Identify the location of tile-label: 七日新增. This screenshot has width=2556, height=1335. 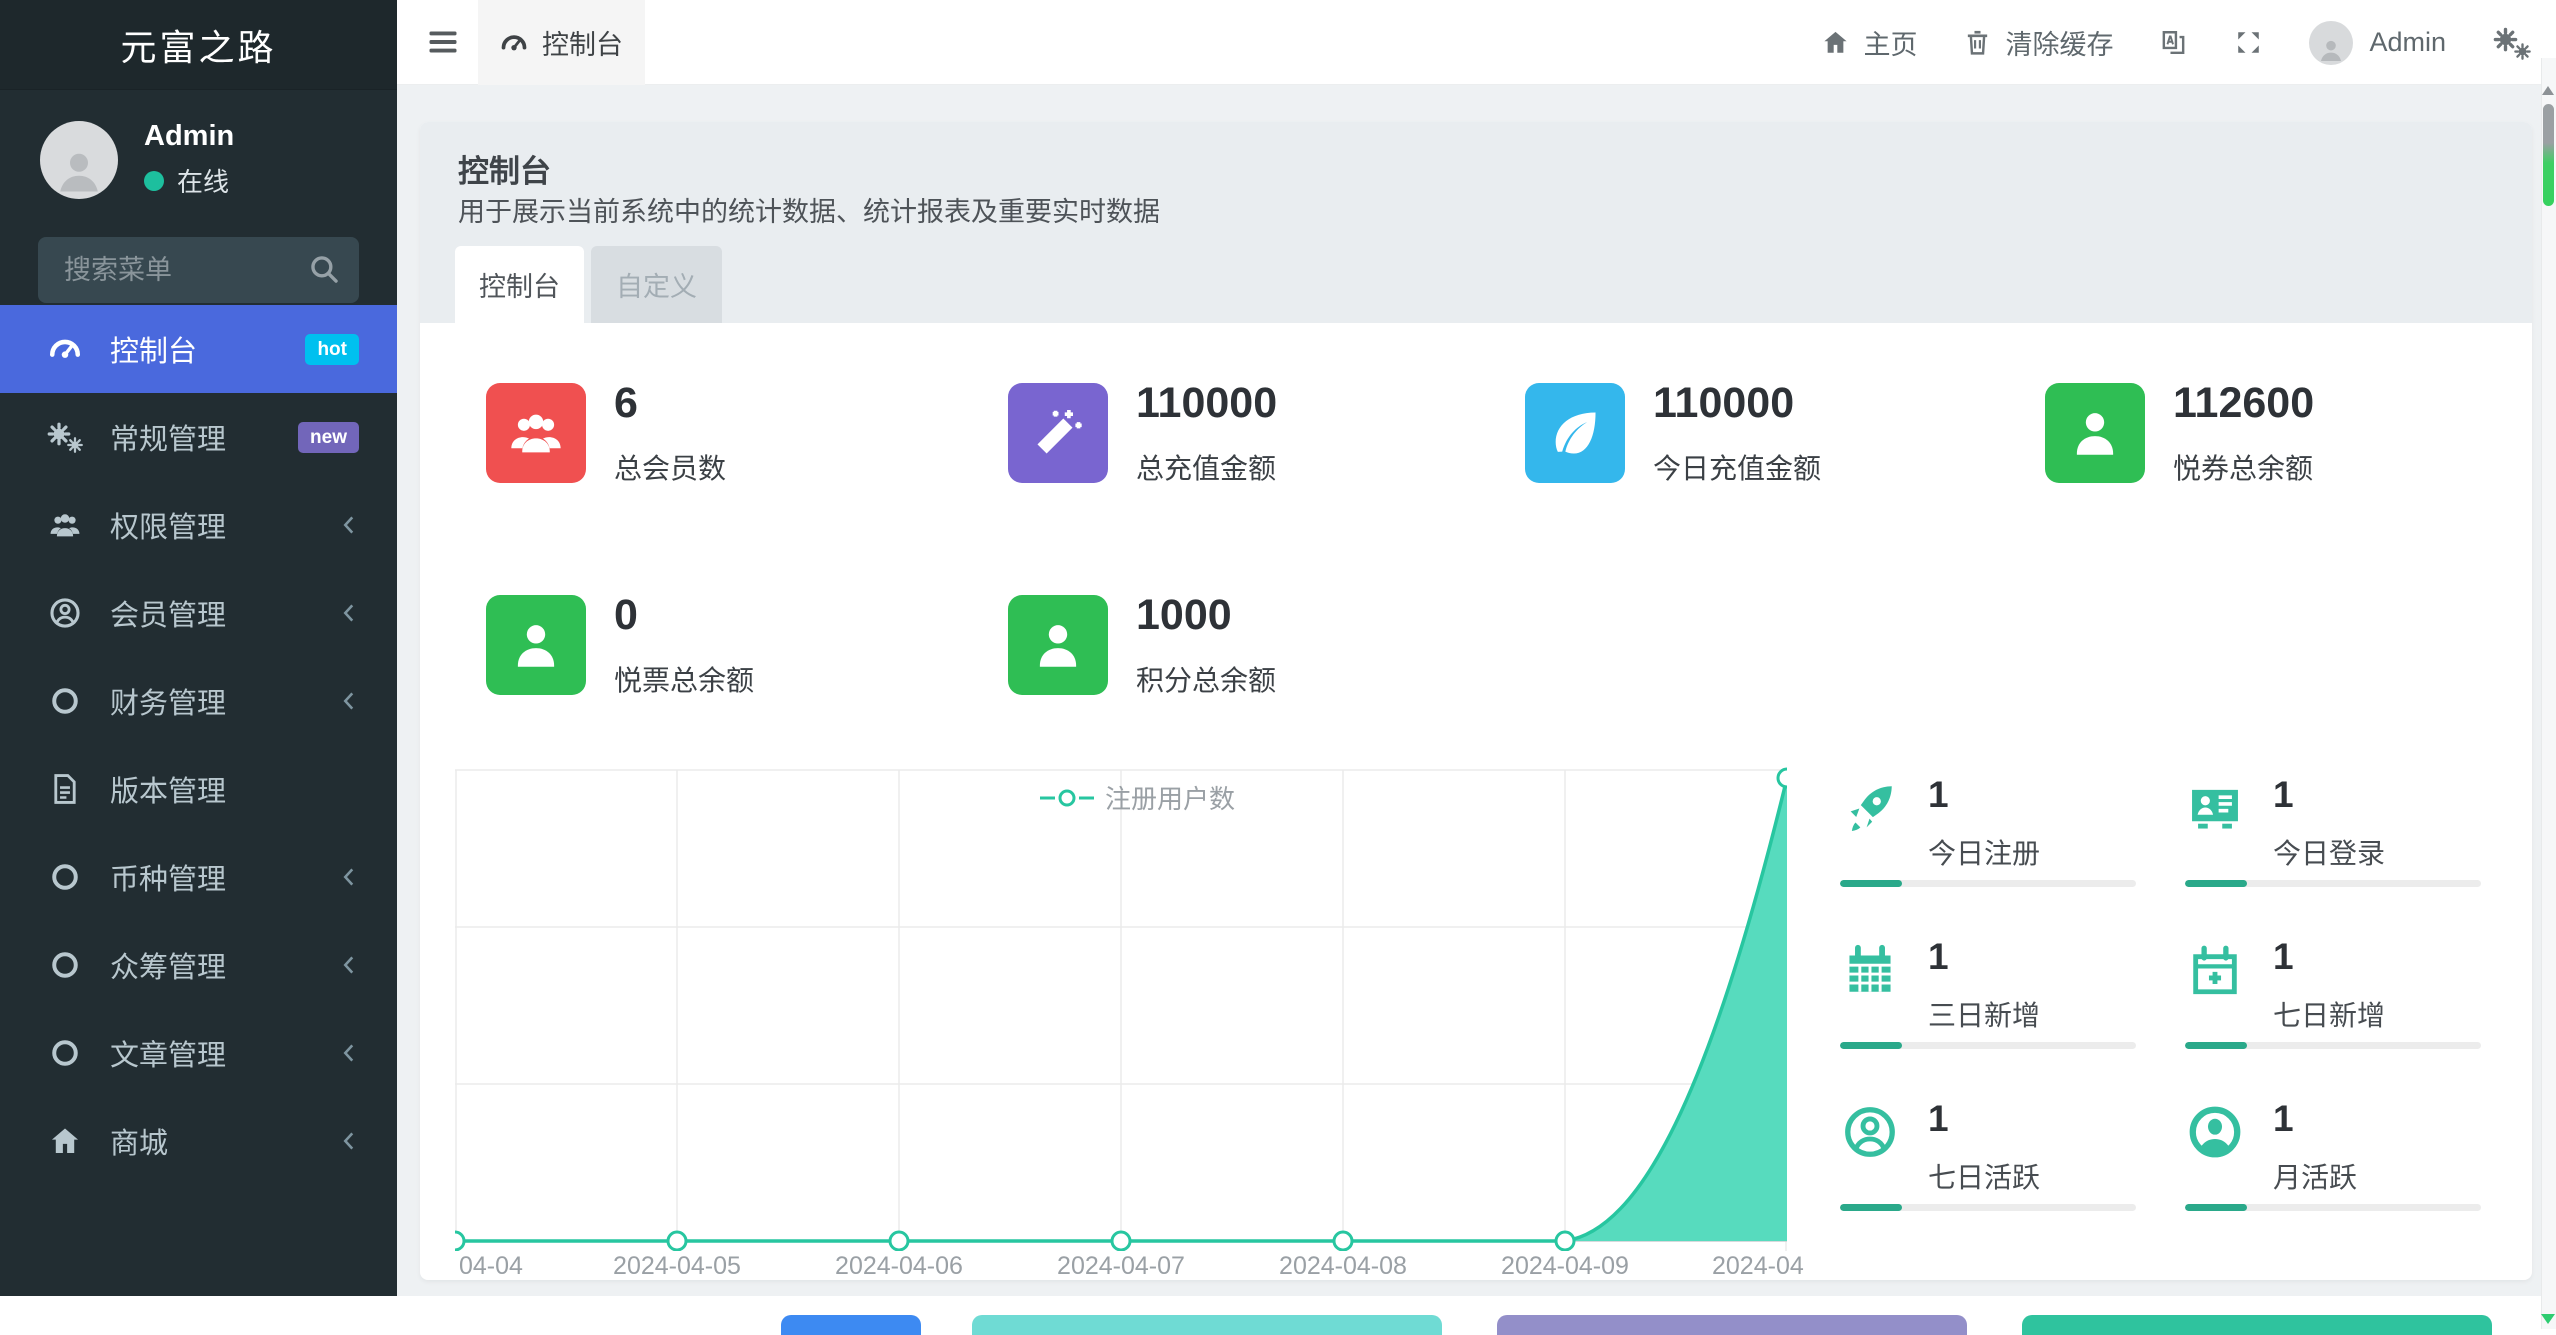
(2329, 1015).